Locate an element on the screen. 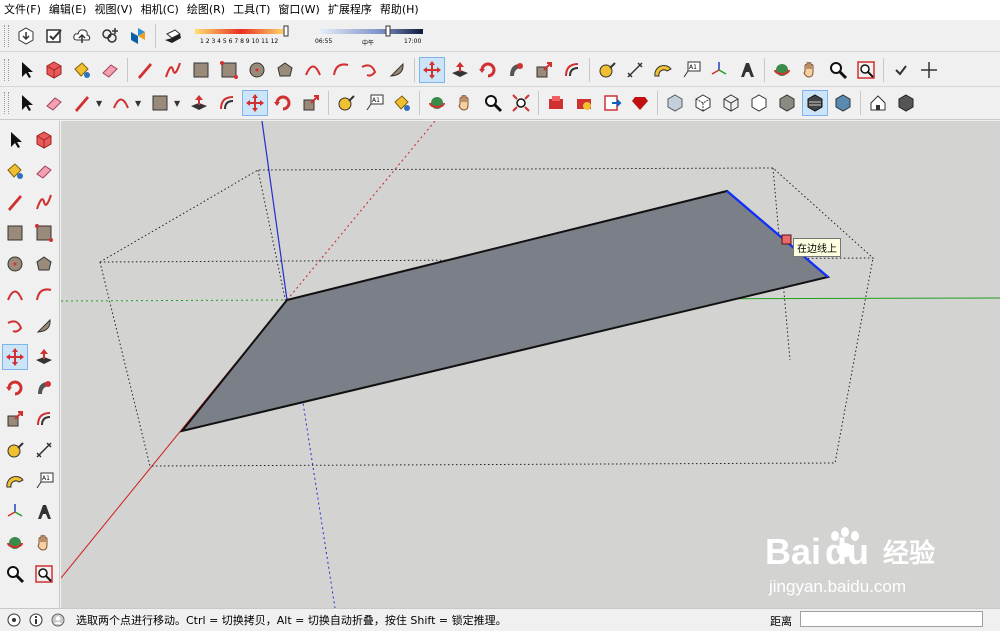 The image size is (1000, 631). shadow-date-slider is located at coordinates (247, 36).